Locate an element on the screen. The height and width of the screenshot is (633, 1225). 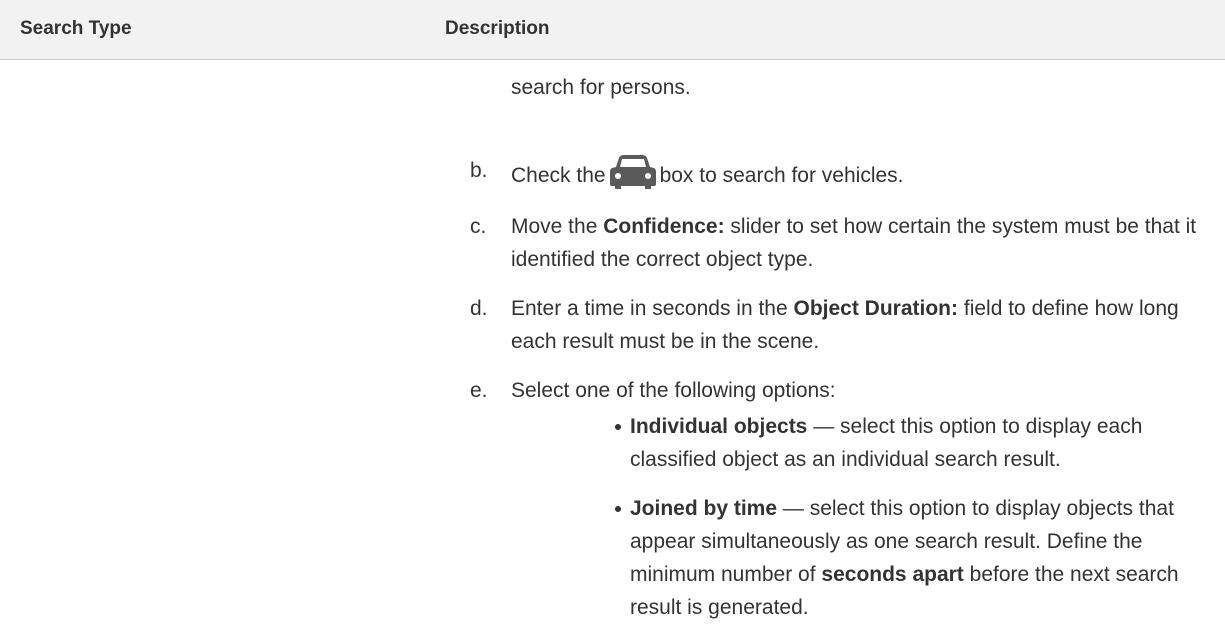
option-title: Individual objects is located at coordinates (719, 426).